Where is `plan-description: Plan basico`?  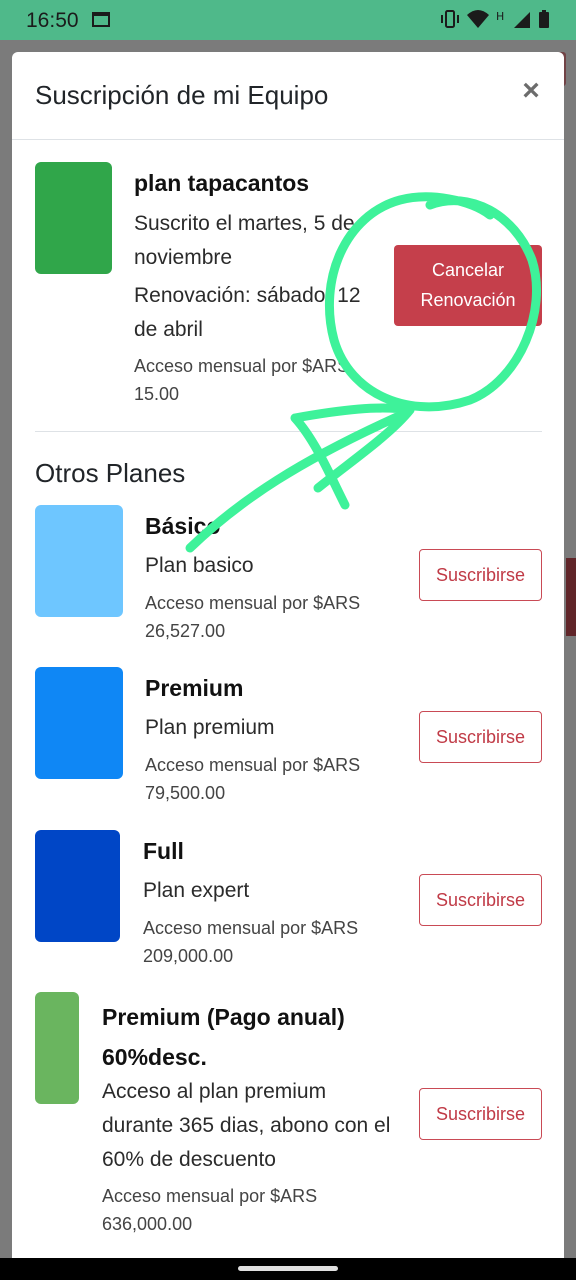 plan-description: Plan basico is located at coordinates (199, 565).